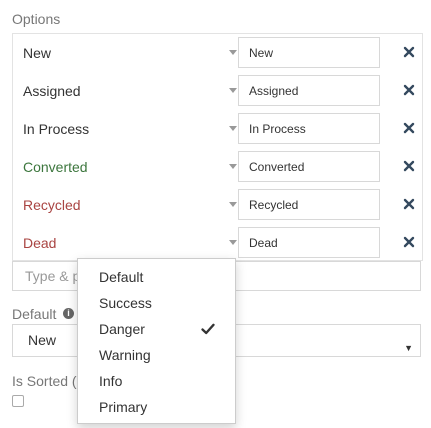 The width and height of the screenshot is (431, 428). I want to click on option-row: Assigned Assigned, so click(217, 91).